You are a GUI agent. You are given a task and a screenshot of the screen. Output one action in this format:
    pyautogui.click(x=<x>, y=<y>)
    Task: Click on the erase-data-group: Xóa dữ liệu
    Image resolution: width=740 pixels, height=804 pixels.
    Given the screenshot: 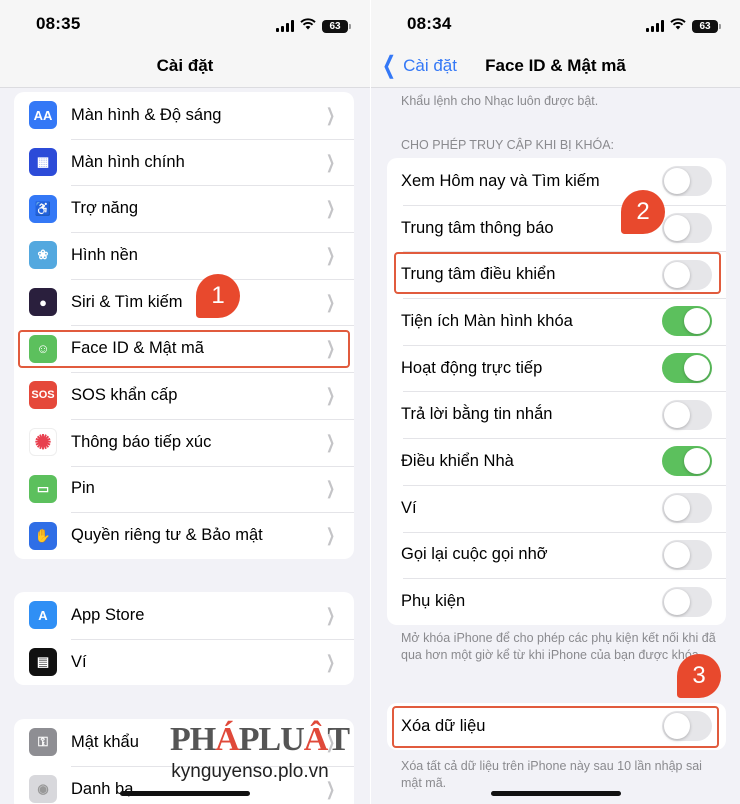 What is the action you would take?
    pyautogui.click(x=556, y=726)
    